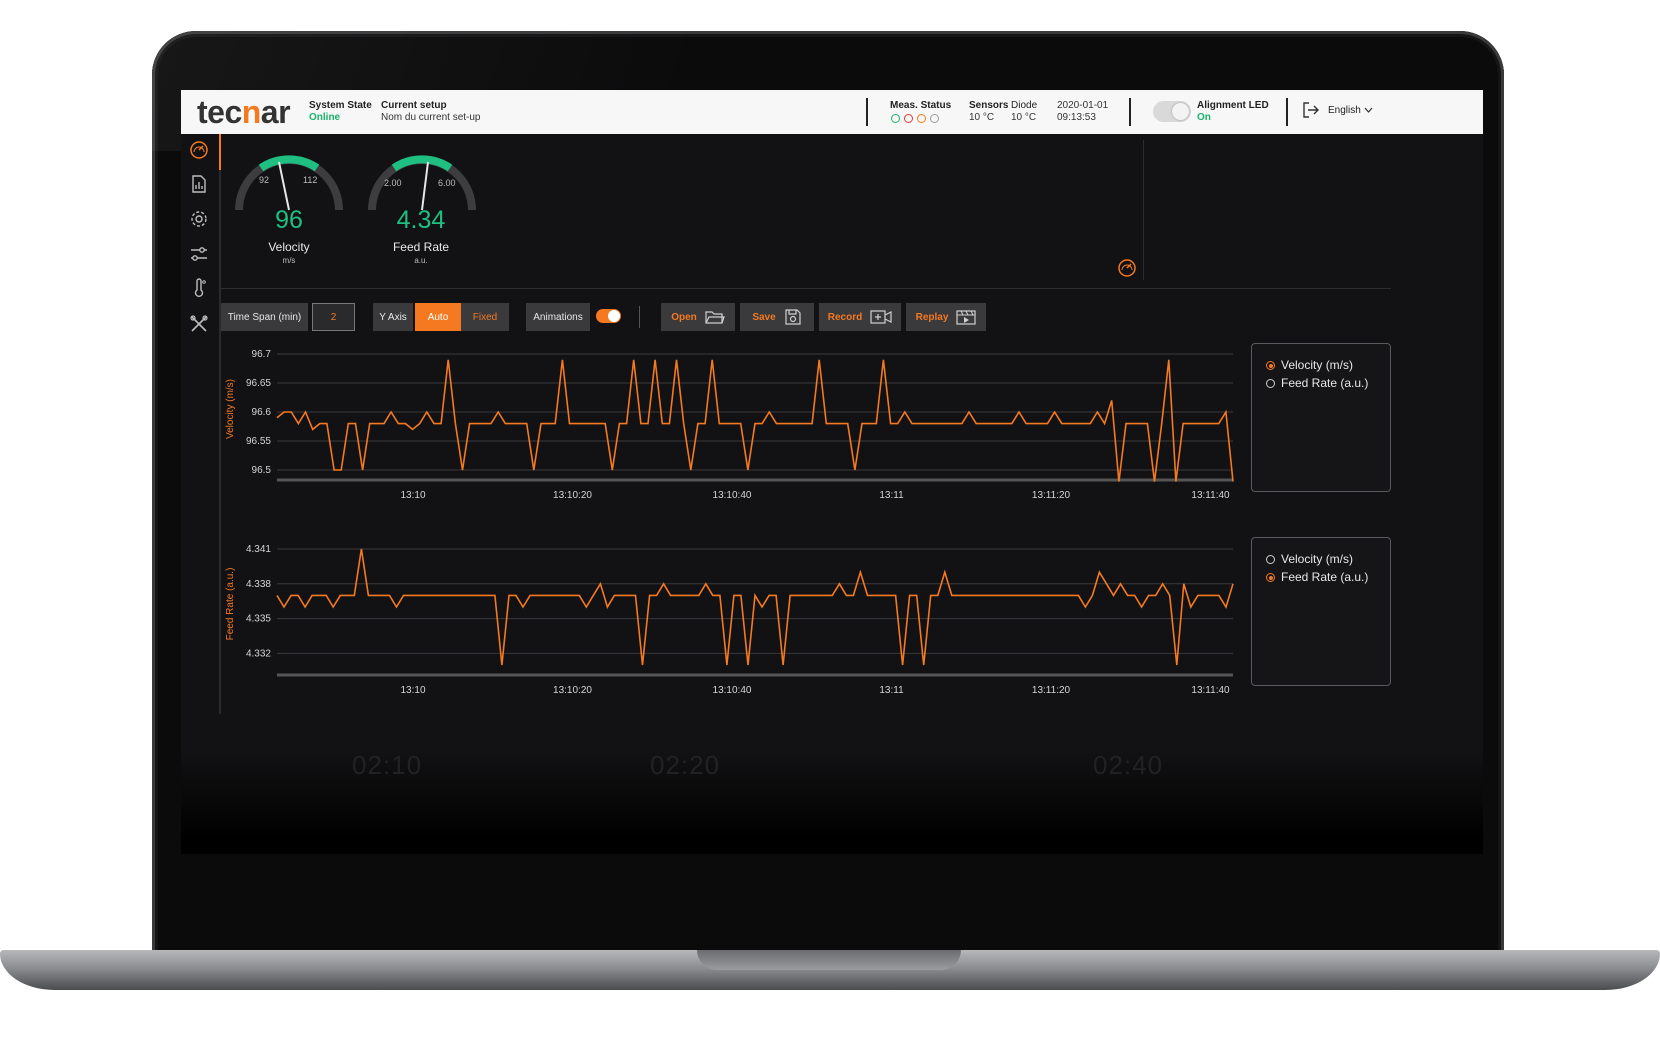  What do you see at coordinates (860, 317) in the screenshot?
I see `record-button: Record` at bounding box center [860, 317].